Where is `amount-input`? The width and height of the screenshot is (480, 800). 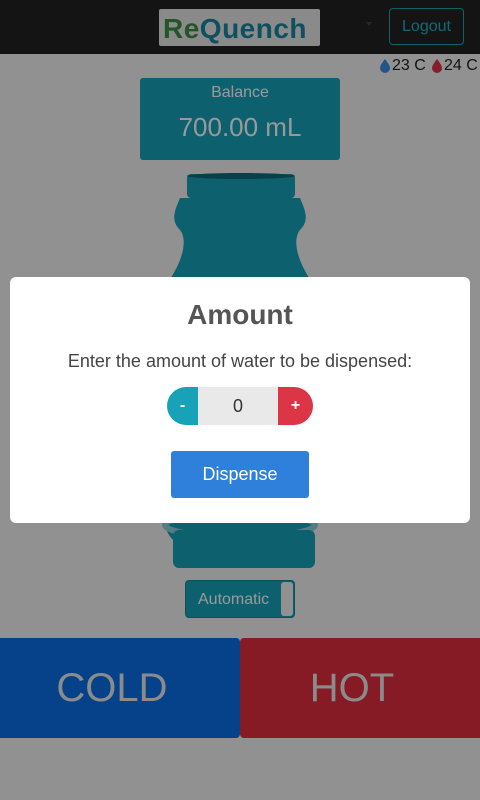
amount-input is located at coordinates (238, 406).